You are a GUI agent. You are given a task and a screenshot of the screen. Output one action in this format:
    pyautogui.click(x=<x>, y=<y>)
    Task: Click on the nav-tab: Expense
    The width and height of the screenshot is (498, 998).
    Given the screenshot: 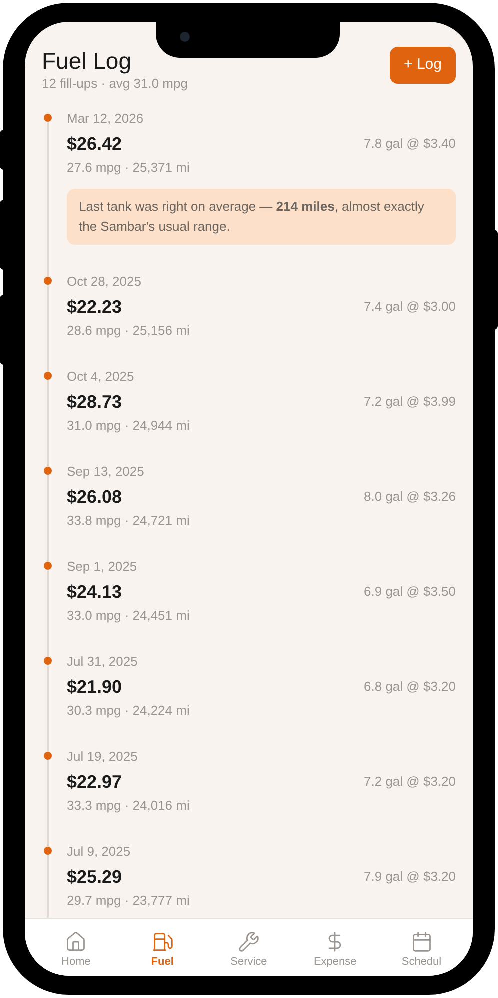 What is the action you would take?
    pyautogui.click(x=335, y=950)
    